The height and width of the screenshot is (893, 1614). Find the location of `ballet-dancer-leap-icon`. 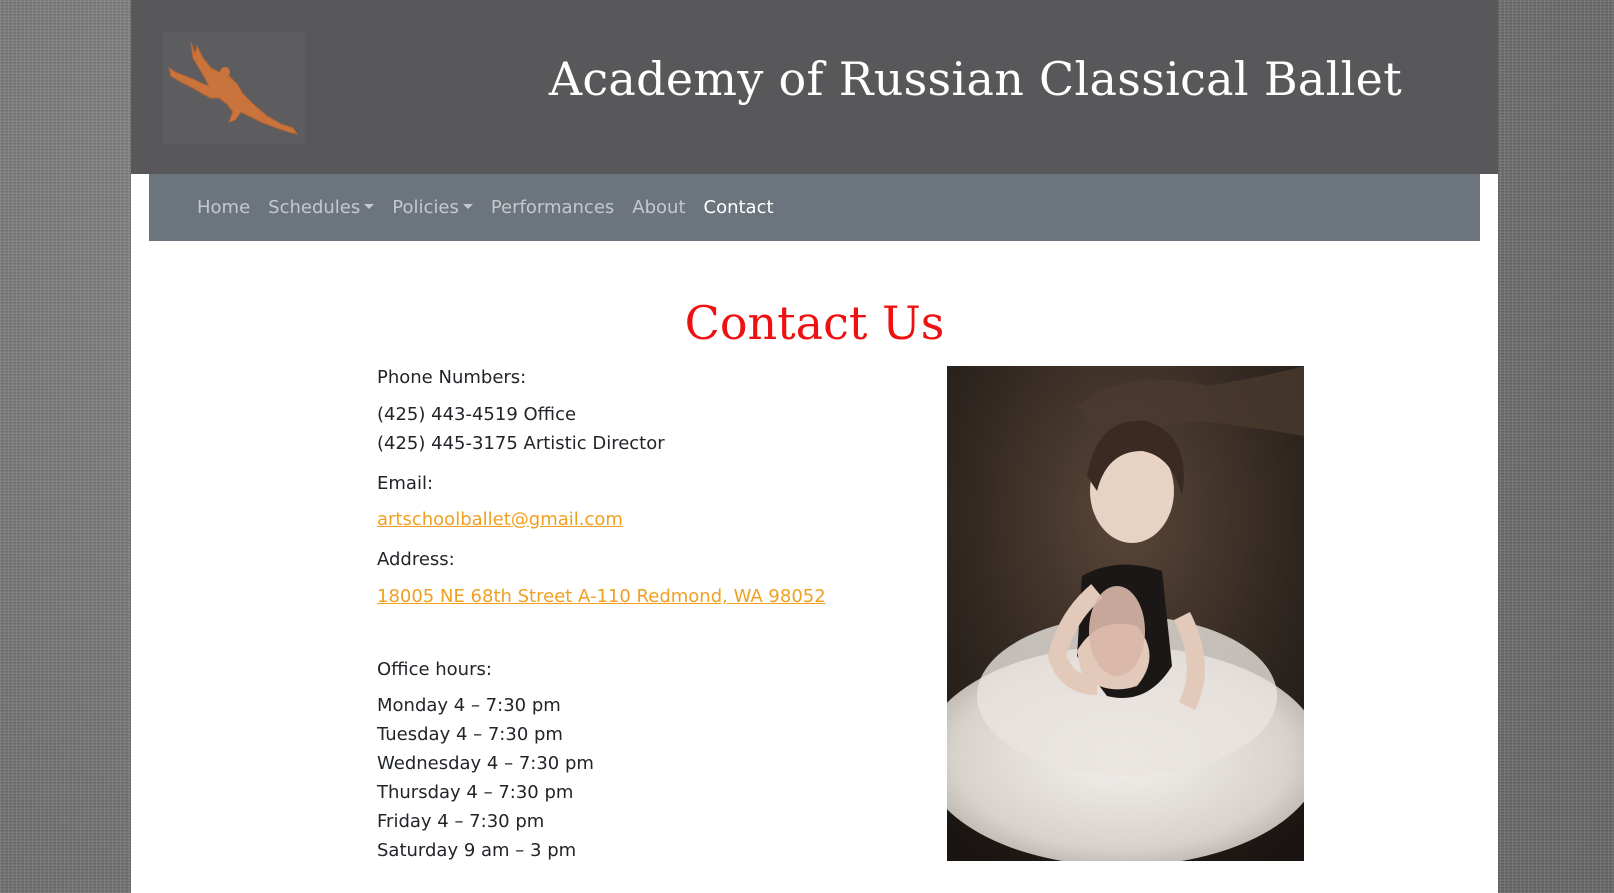

ballet-dancer-leap-icon is located at coordinates (233, 88).